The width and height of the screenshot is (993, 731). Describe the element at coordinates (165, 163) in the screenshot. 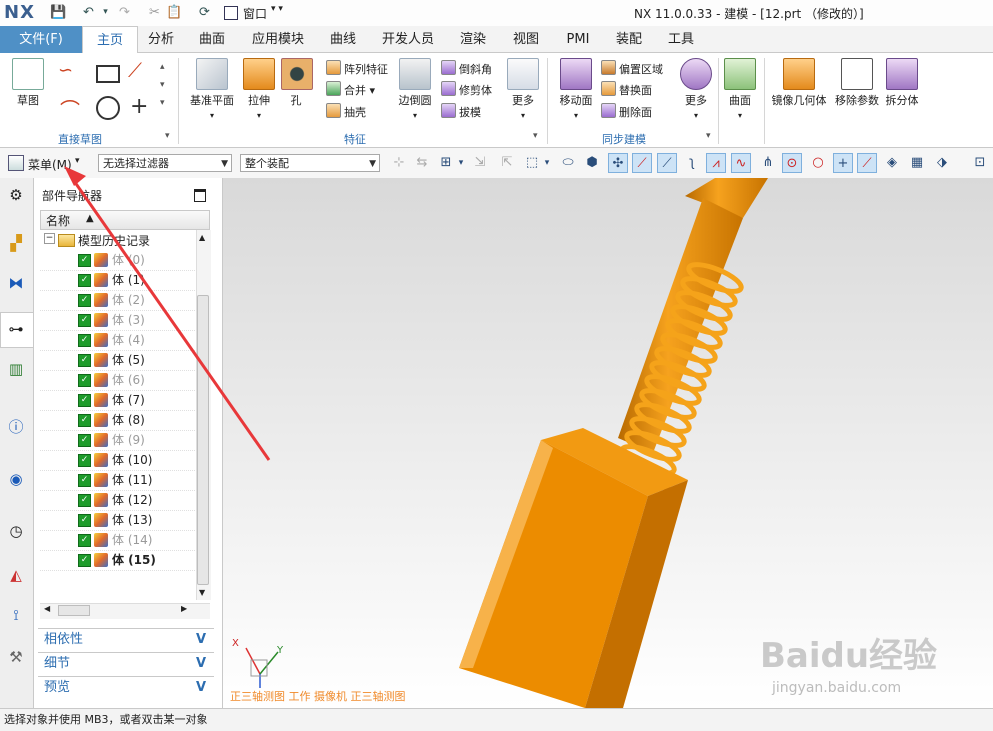

I see `selection-filter-select: 无选择过滤器 ▼` at that location.